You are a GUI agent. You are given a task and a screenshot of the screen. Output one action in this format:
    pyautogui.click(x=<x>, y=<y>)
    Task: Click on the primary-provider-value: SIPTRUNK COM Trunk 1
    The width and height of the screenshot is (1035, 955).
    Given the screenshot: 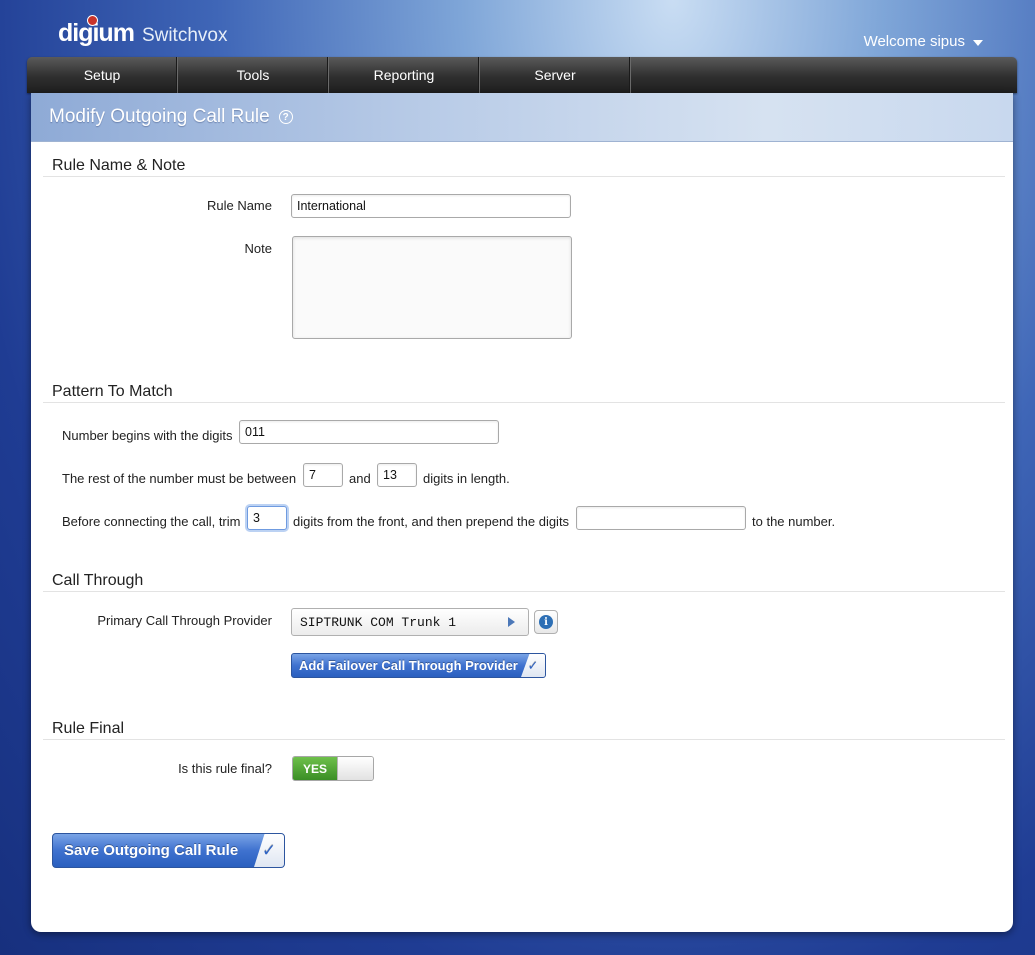 What is the action you would take?
    pyautogui.click(x=378, y=622)
    